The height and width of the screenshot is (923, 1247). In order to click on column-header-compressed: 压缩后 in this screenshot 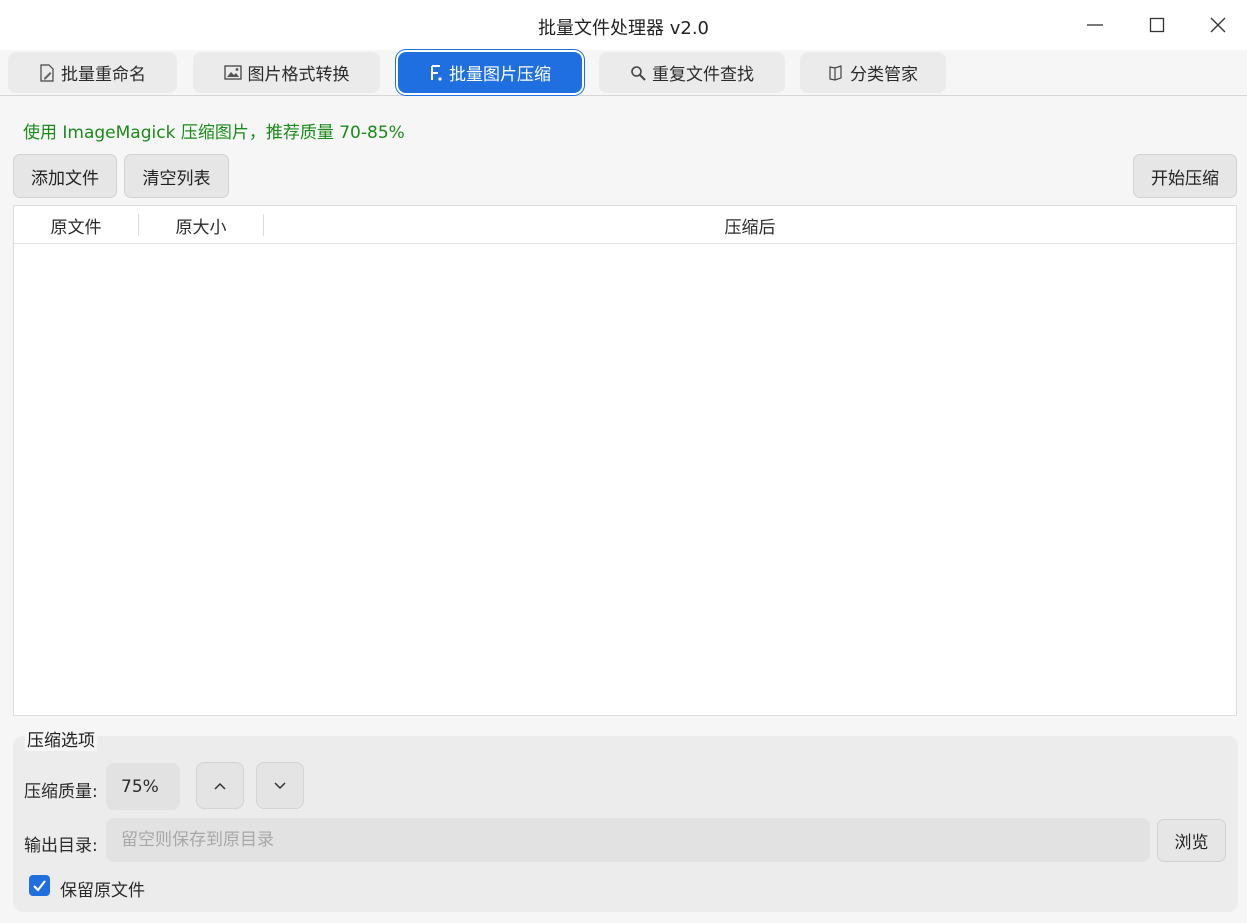, I will do `click(750, 225)`.